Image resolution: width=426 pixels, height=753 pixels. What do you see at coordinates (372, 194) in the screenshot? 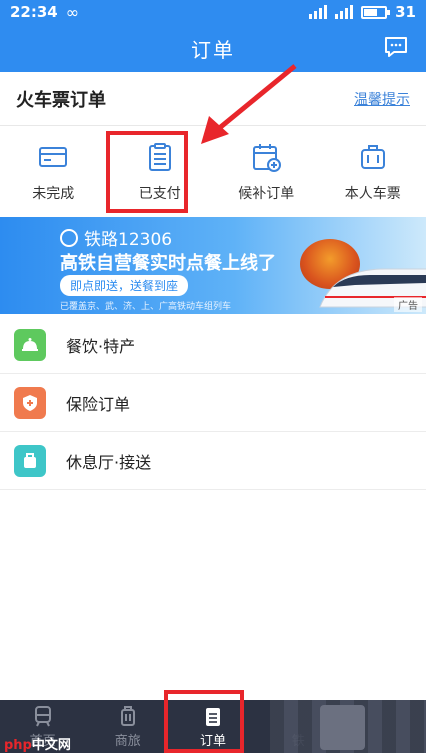
I see `tab-label: 本人车票` at bounding box center [372, 194].